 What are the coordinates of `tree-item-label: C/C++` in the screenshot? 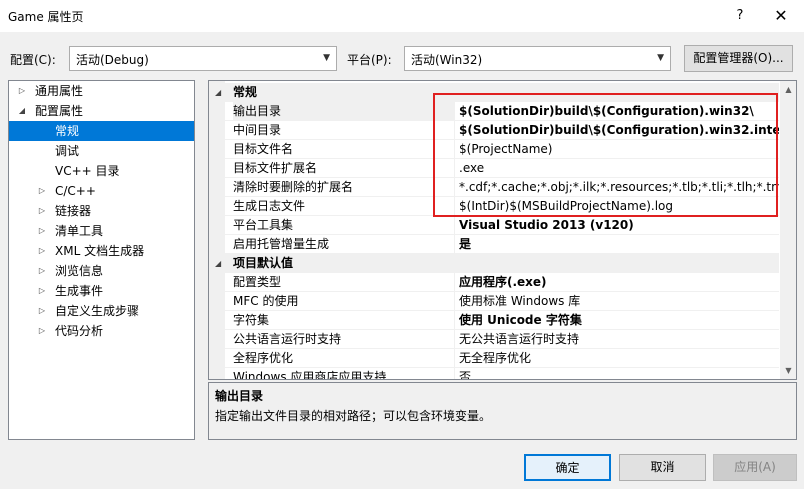 It's located at (75, 191).